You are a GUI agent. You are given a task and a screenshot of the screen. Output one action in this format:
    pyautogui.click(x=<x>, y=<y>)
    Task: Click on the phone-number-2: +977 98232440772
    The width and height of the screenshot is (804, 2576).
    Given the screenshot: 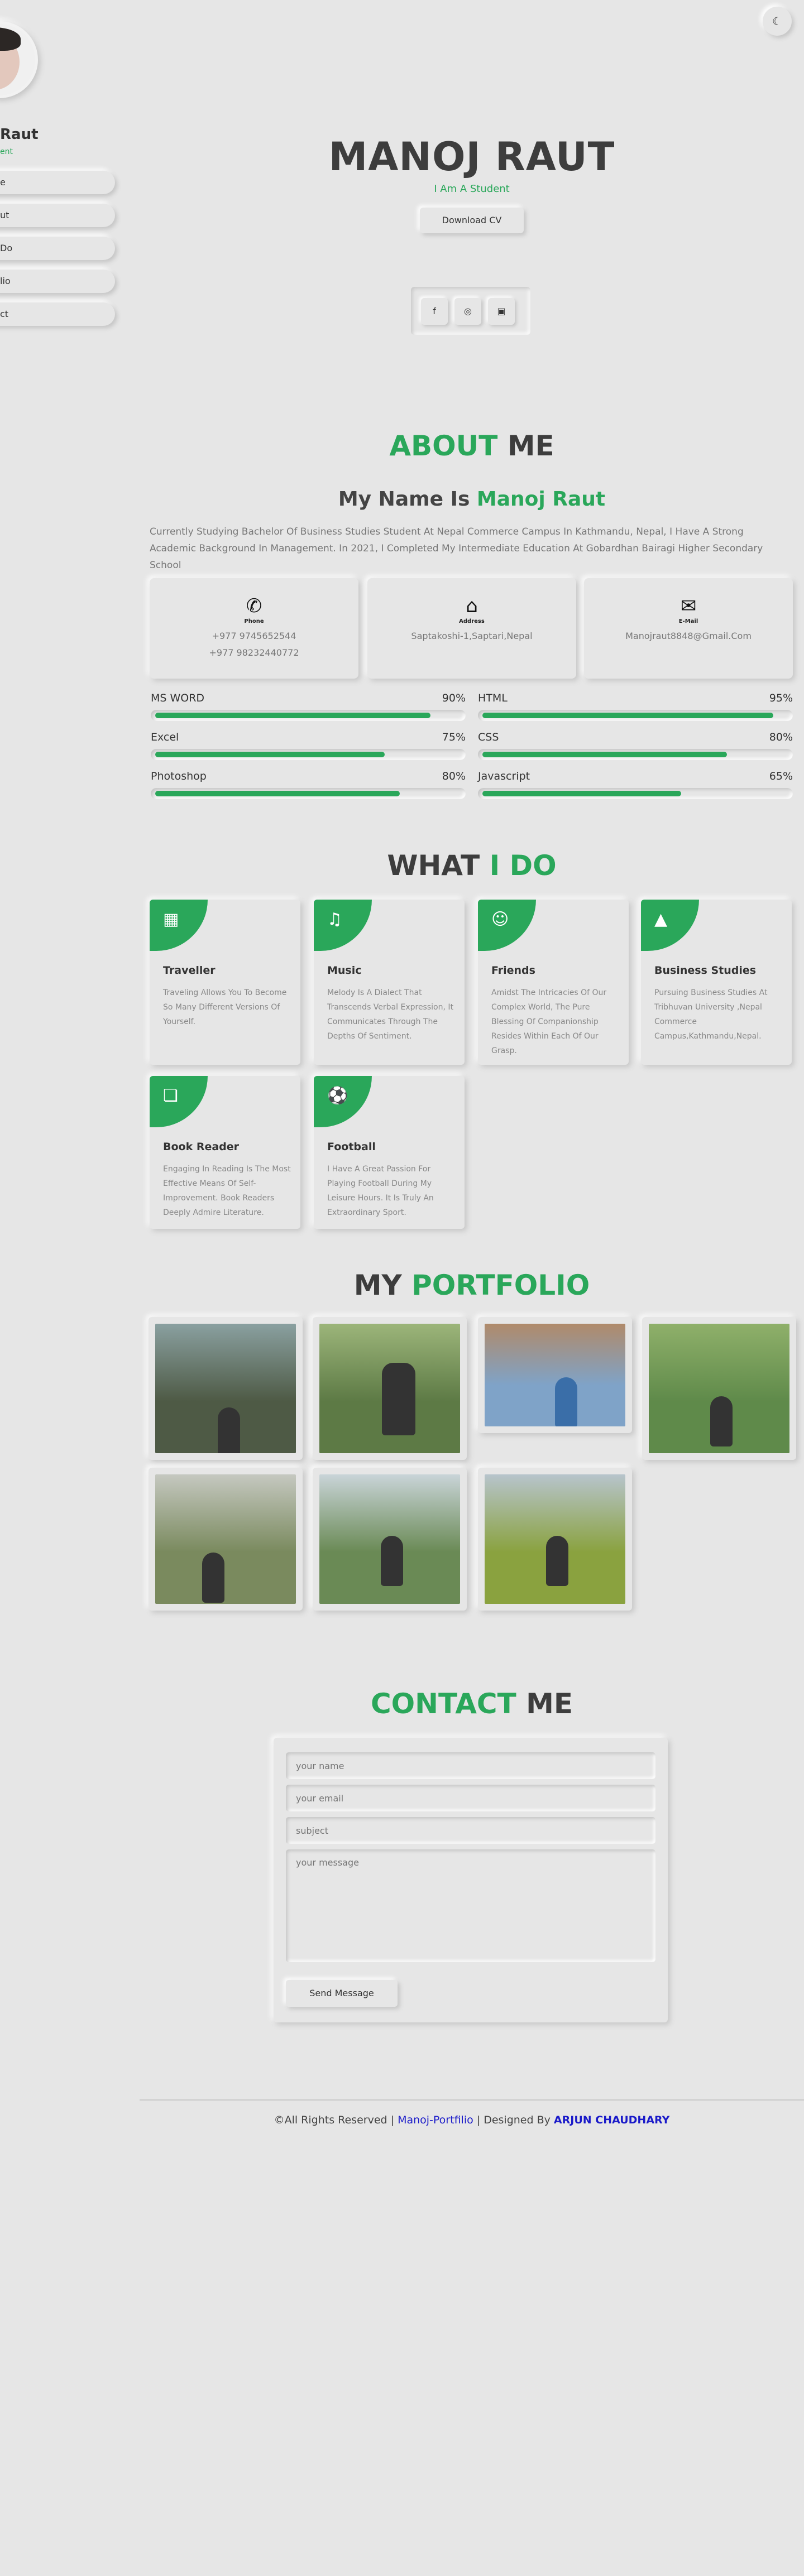 What is the action you would take?
    pyautogui.click(x=254, y=652)
    